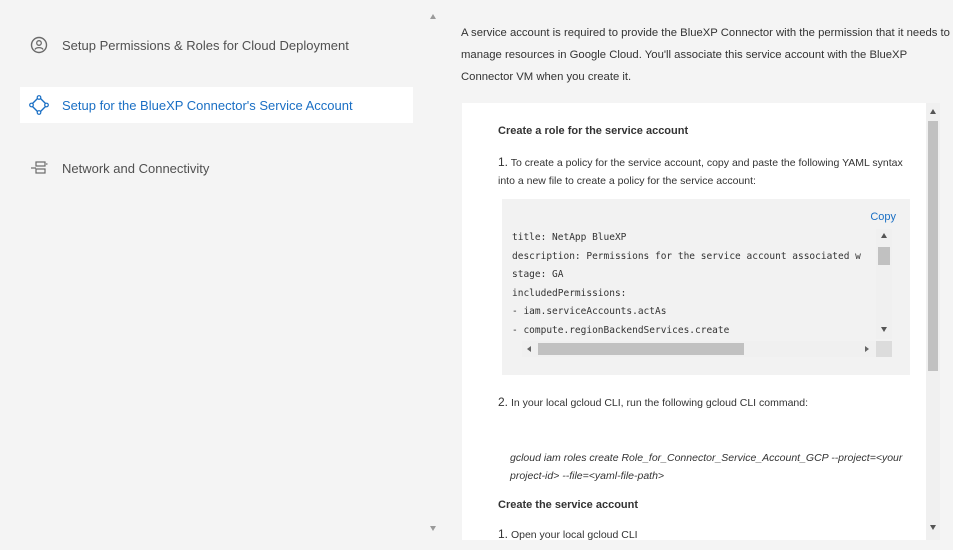  Describe the element at coordinates (433, 528) in the screenshot. I see `scroll-down-arrow-icon` at that location.